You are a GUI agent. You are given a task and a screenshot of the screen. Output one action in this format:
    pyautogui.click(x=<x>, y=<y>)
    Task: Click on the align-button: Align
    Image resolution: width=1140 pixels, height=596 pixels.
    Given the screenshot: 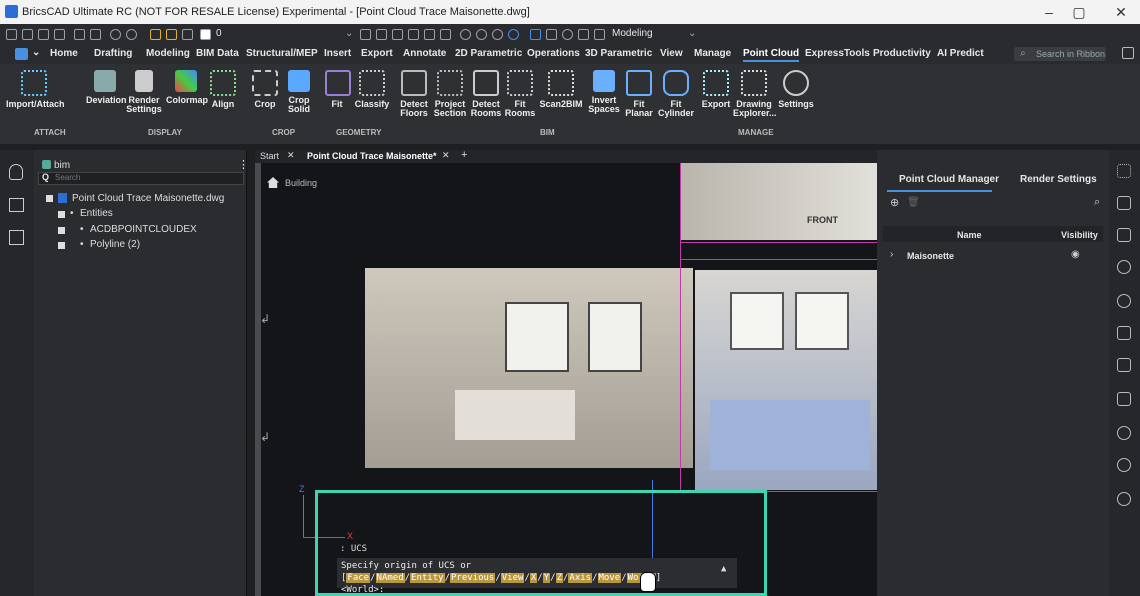 What is the action you would take?
    pyautogui.click(x=223, y=89)
    